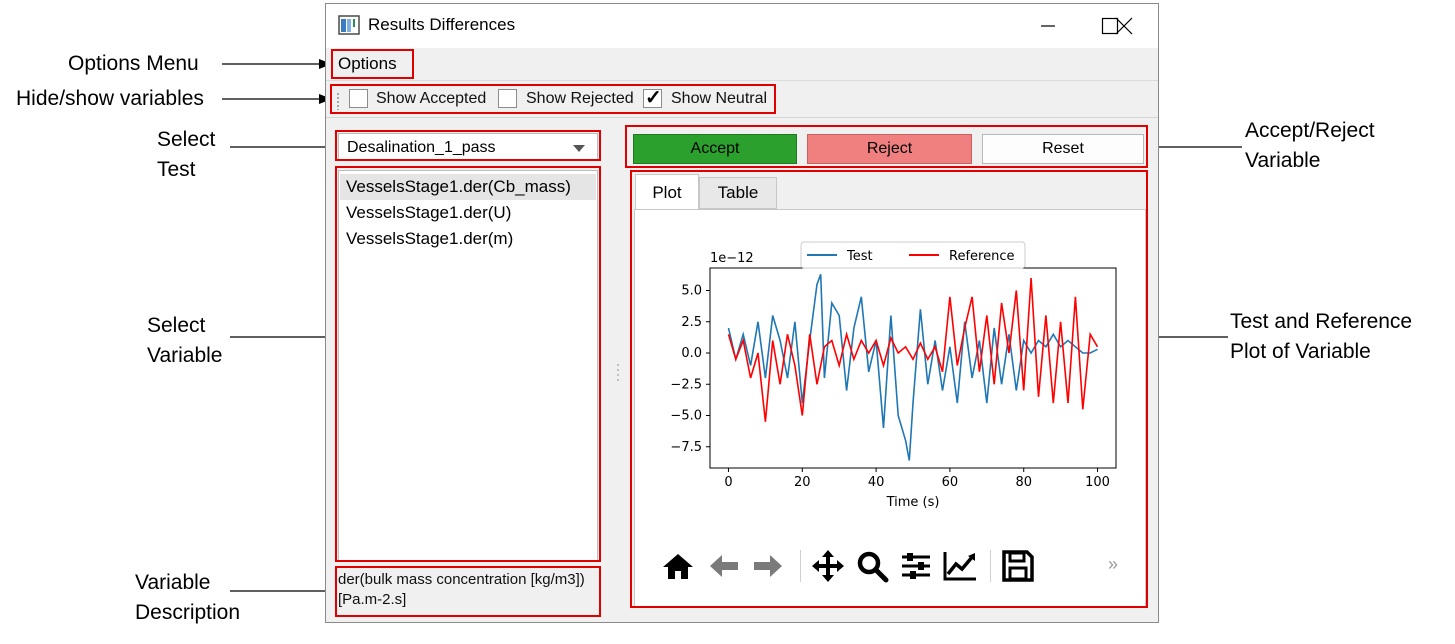  What do you see at coordinates (742, 64) in the screenshot?
I see `menu-bar` at bounding box center [742, 64].